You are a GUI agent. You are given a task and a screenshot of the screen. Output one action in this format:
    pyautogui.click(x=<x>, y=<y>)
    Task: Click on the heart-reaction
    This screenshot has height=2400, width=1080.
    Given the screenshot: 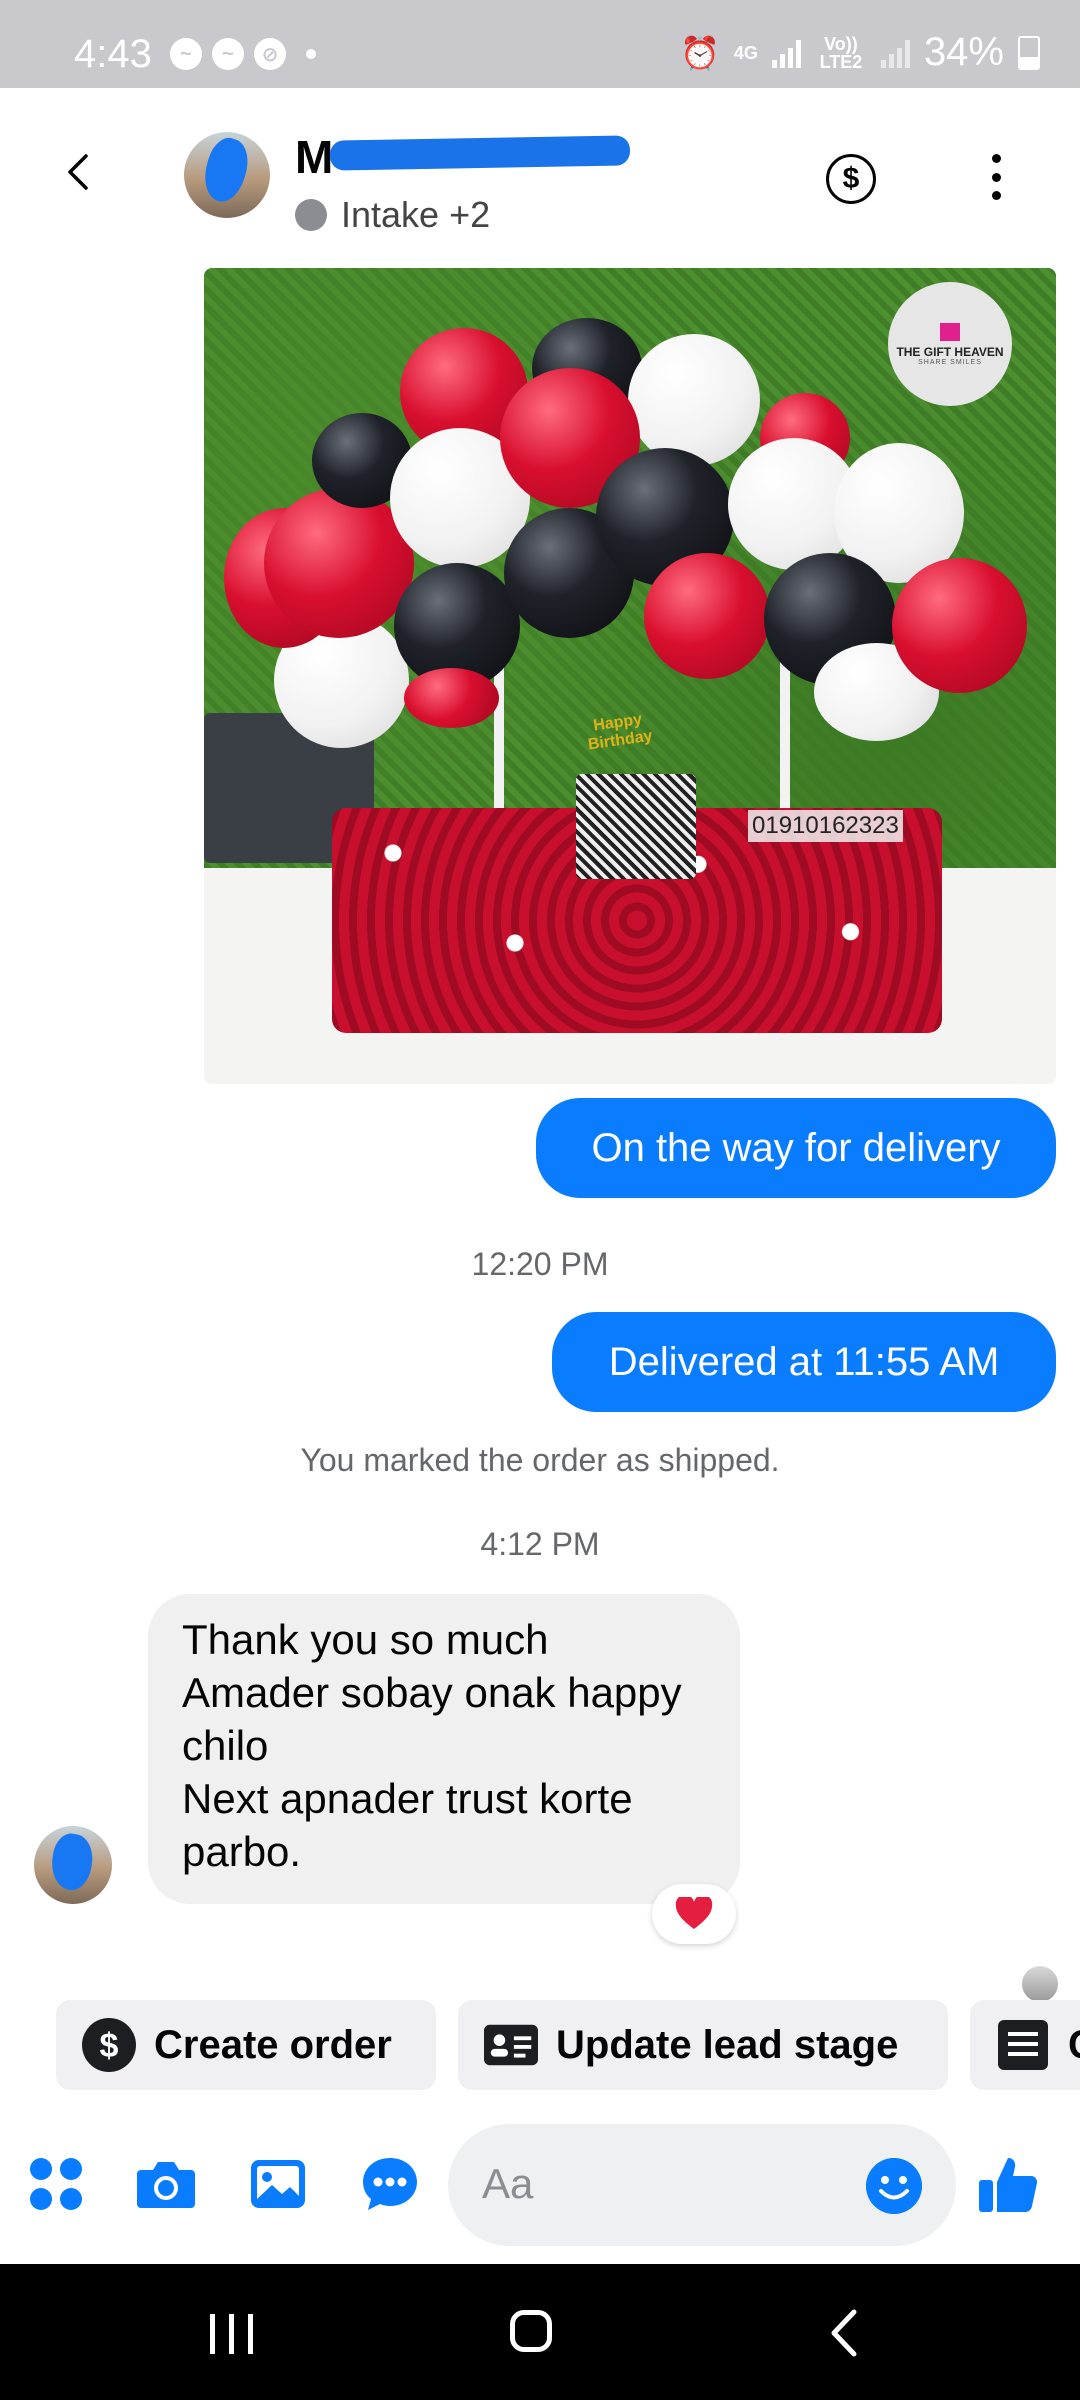 What is the action you would take?
    pyautogui.click(x=694, y=1914)
    